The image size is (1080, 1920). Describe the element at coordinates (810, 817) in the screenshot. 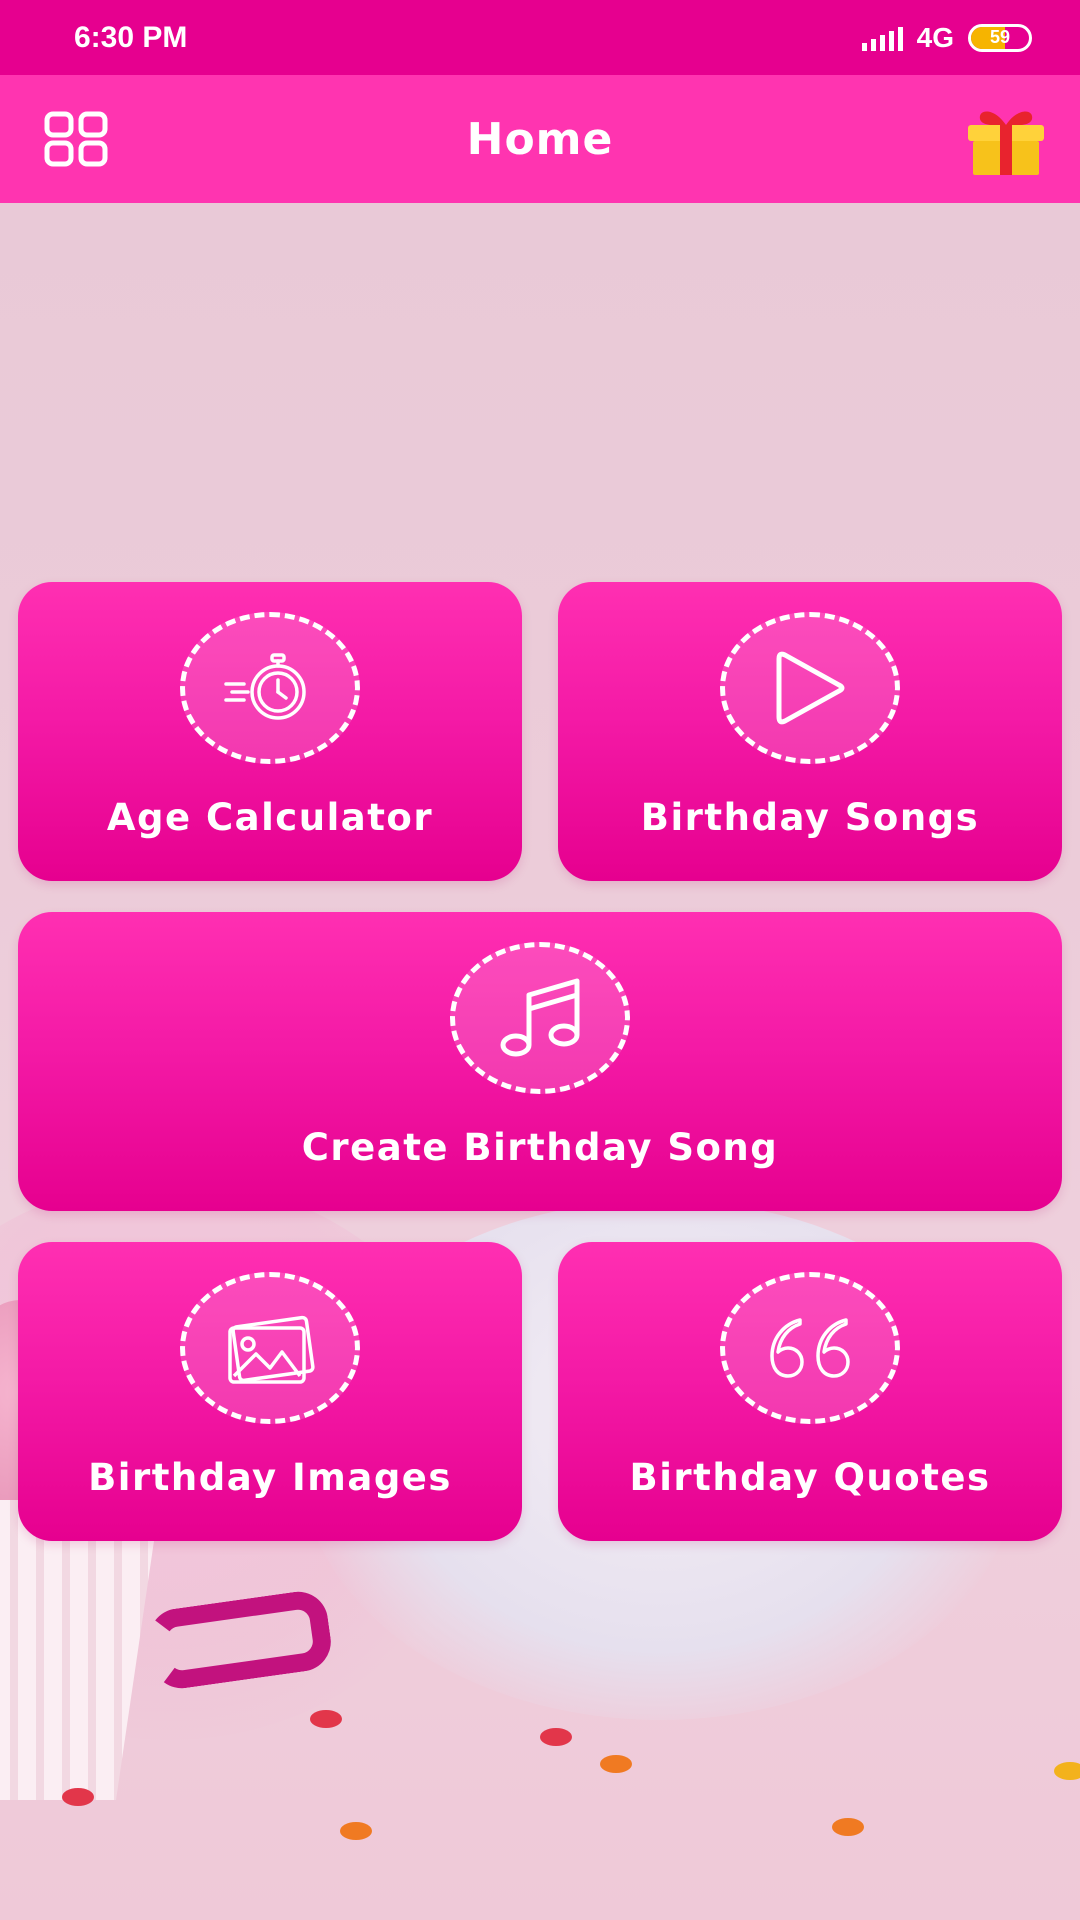

I see `card-label: Birthday Songs` at that location.